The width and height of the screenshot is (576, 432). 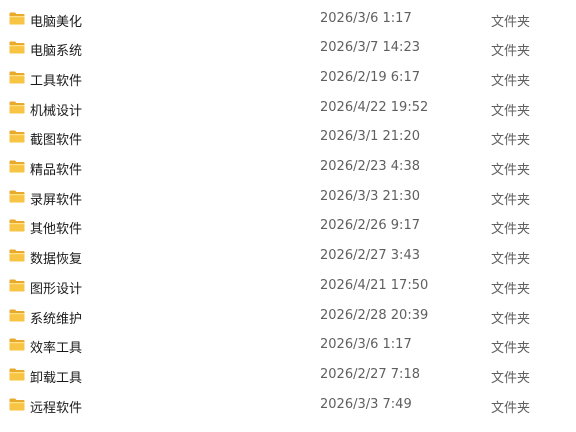 What do you see at coordinates (370, 226) in the screenshot?
I see `modified-date: 2026/2/26 9:17` at bounding box center [370, 226].